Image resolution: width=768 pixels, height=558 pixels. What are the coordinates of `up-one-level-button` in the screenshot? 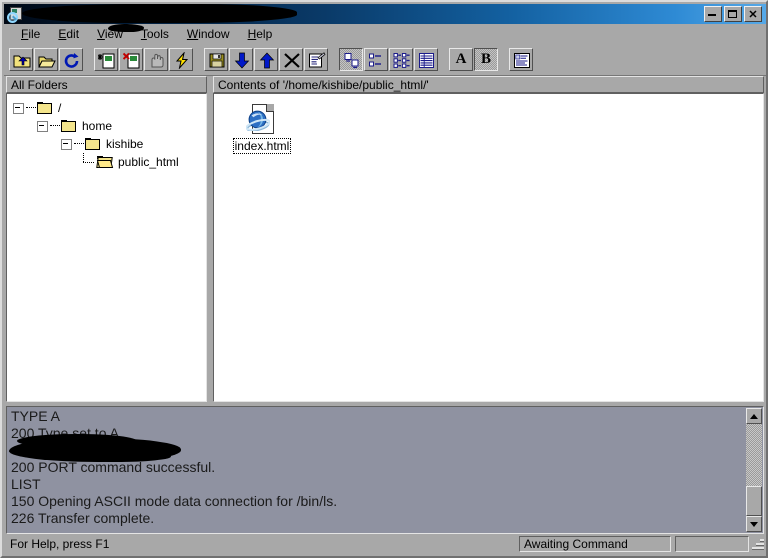 It's located at (21, 59).